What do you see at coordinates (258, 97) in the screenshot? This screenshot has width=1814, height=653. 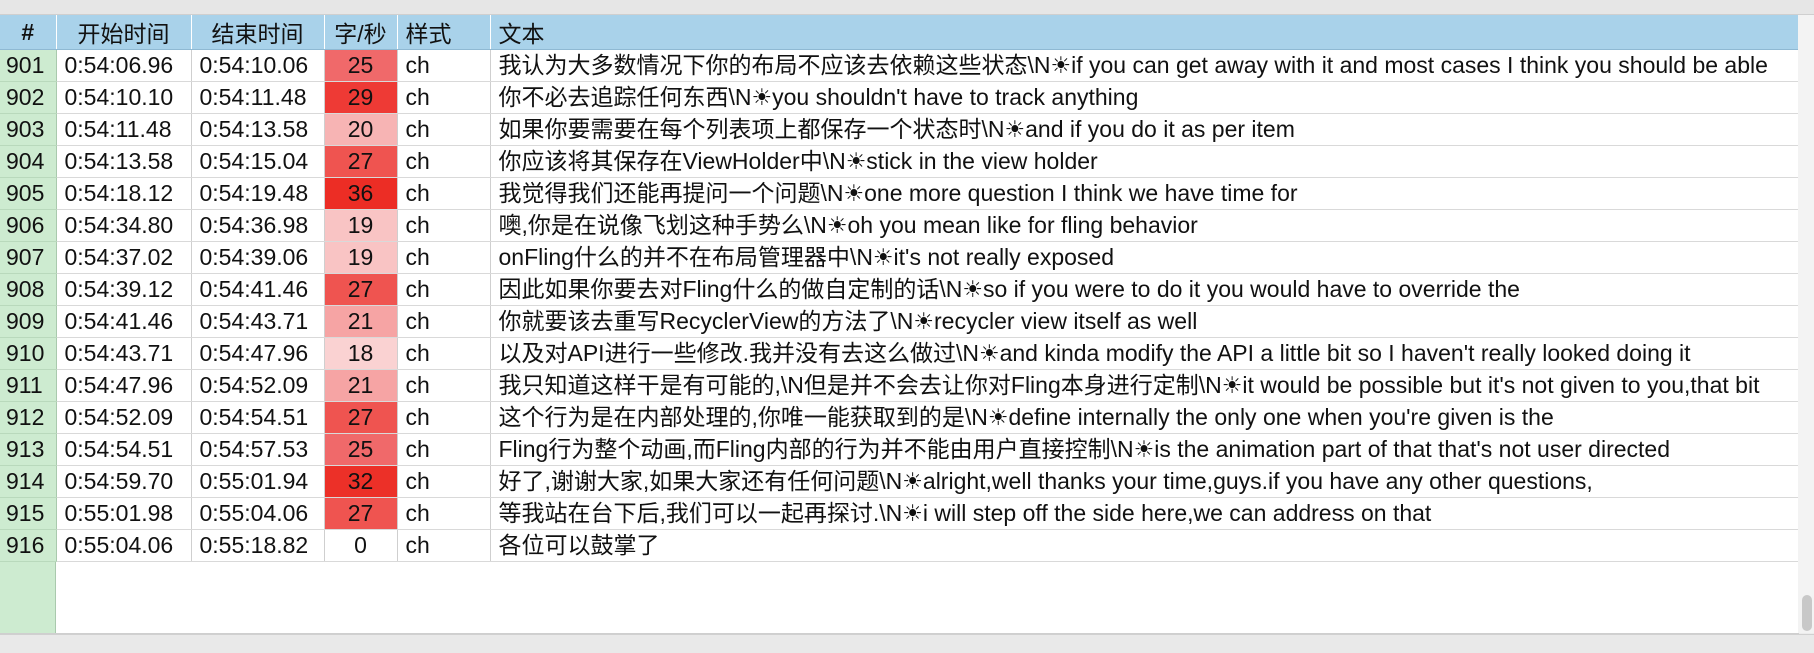 I see `end-time-cell: 0:54:11.48` at bounding box center [258, 97].